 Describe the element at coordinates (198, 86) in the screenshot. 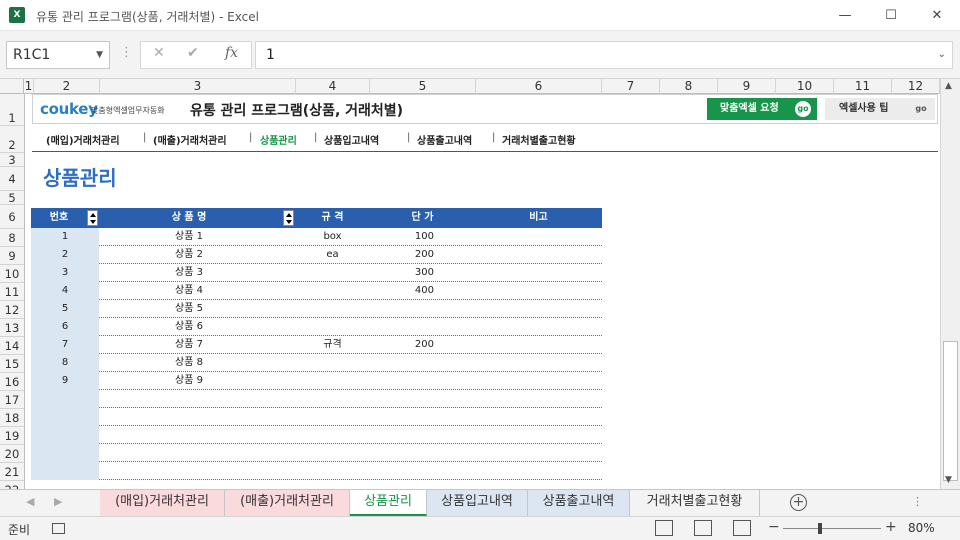

I see `column-header: 3` at that location.